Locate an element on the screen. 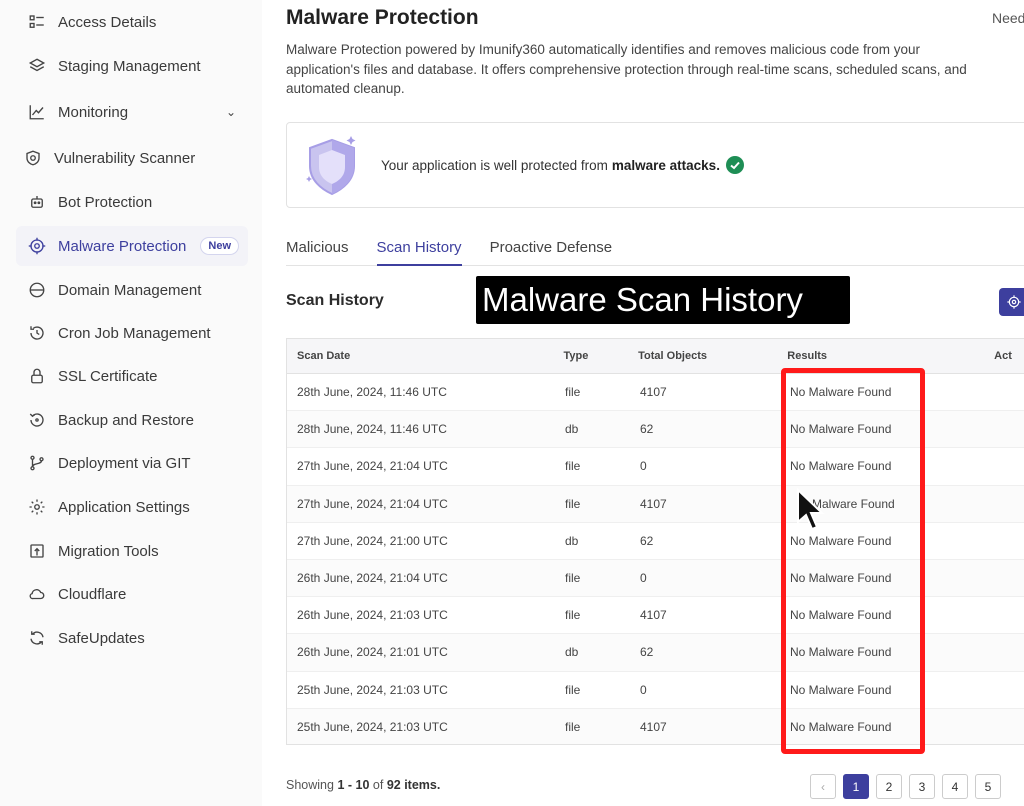 The width and height of the screenshot is (1024, 806). sidebar-item-label: Deployment via GIT is located at coordinates (124, 463).